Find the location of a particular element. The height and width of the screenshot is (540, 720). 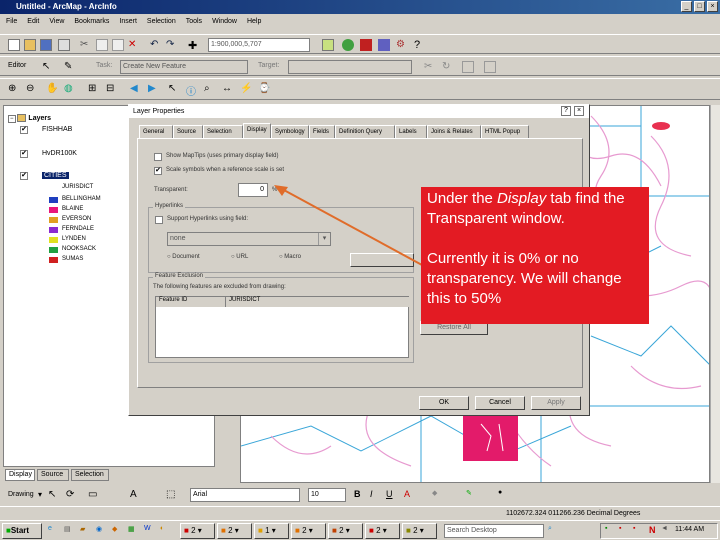

italic-icon: I is located at coordinates (376, 495).